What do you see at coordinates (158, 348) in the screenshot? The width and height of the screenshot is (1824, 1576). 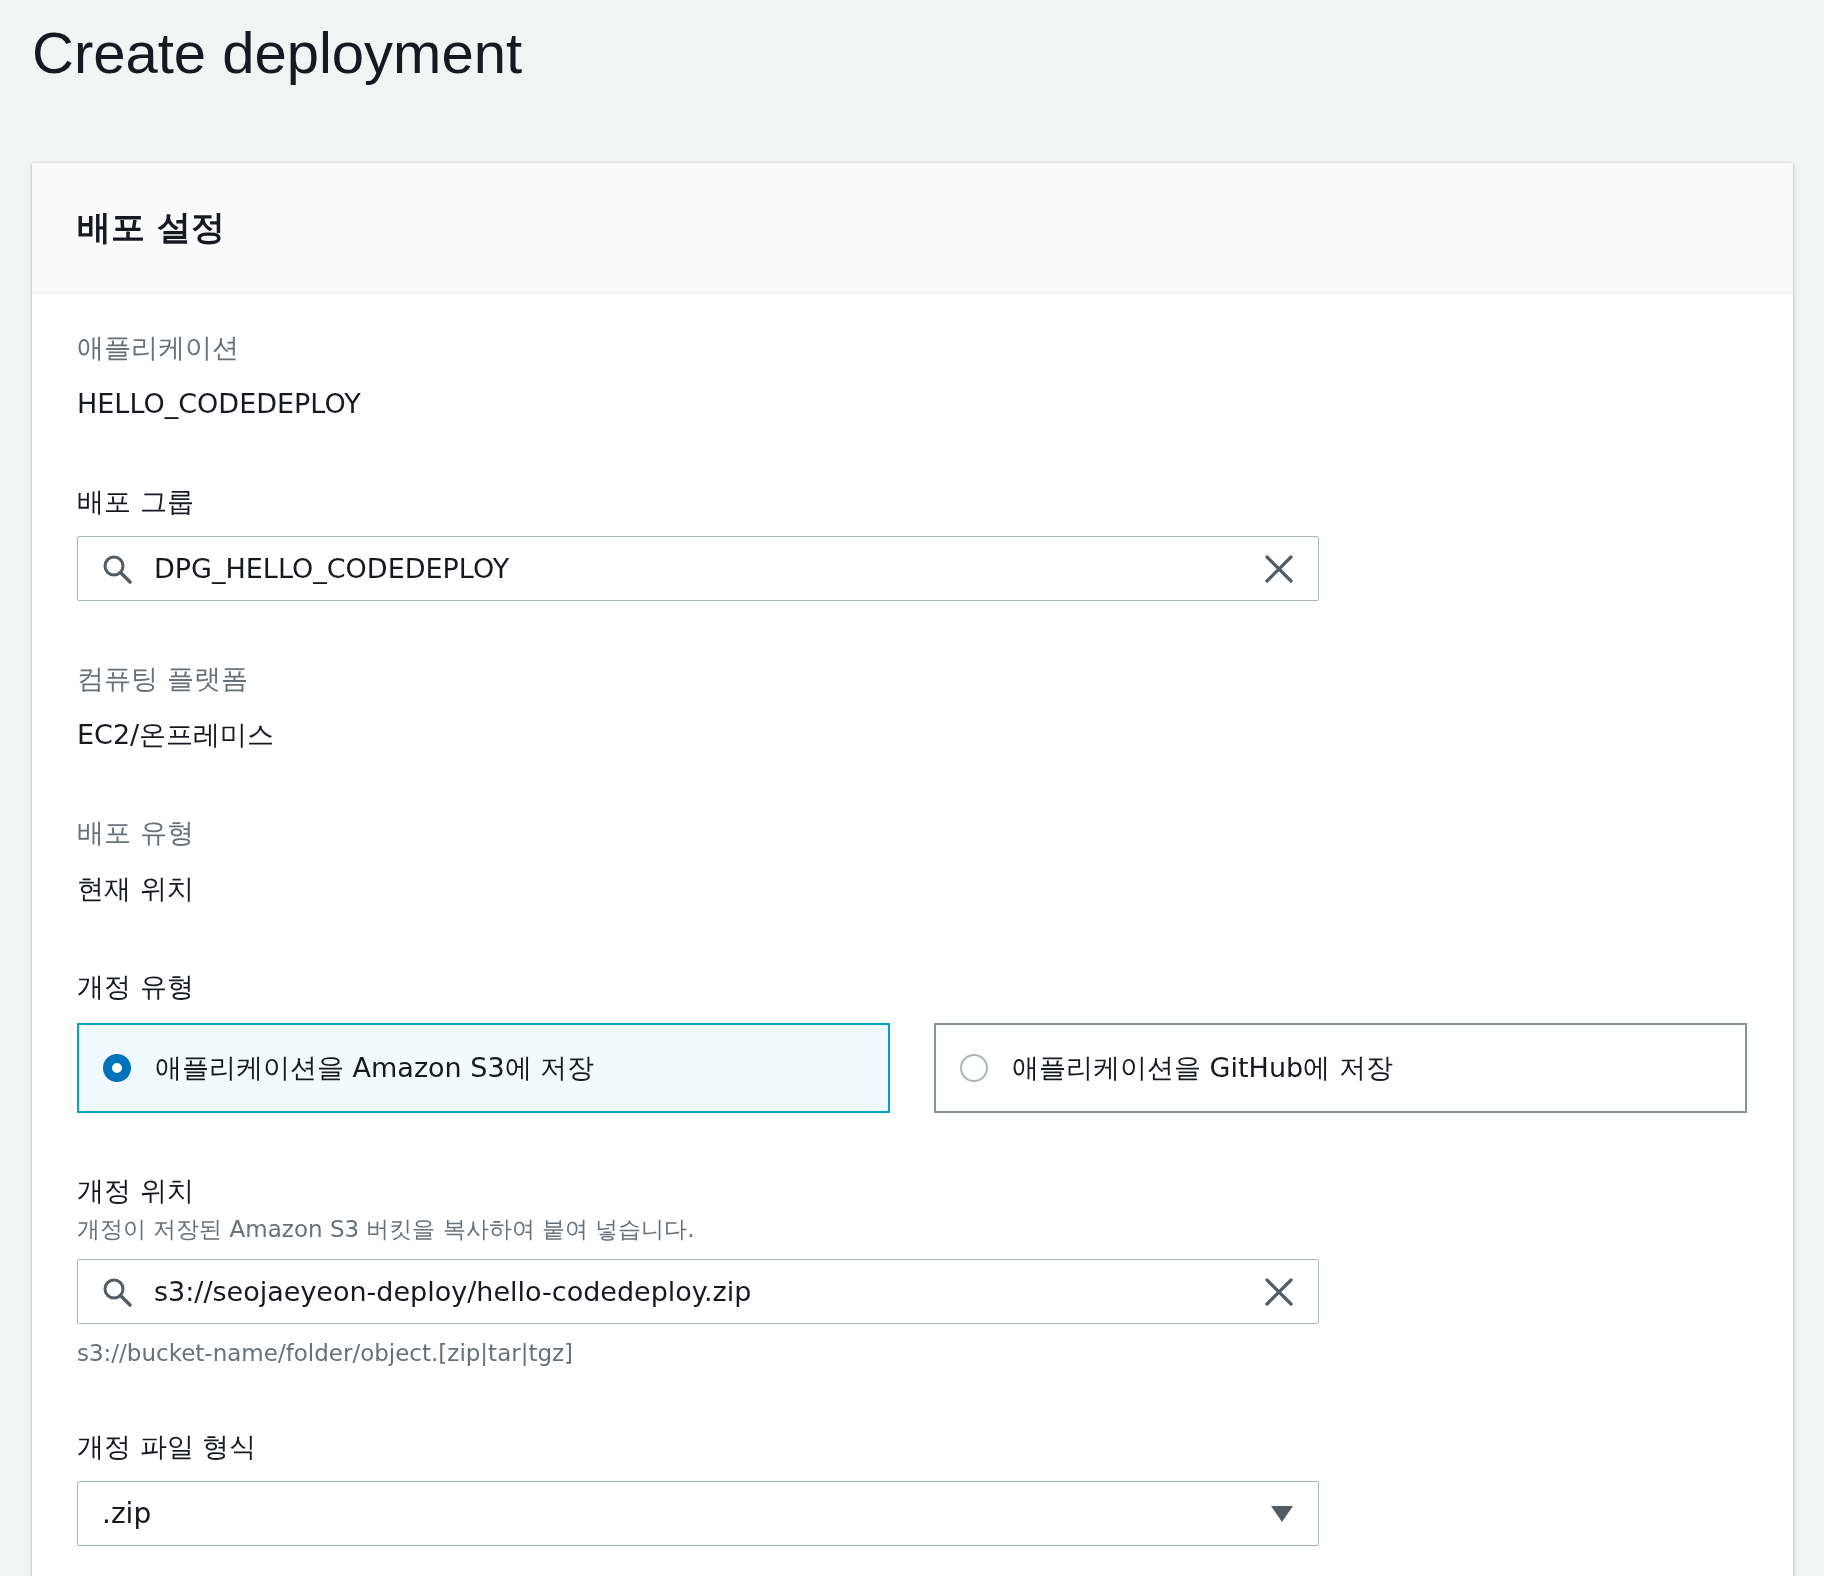 I see `field-label: 애플리케이션` at bounding box center [158, 348].